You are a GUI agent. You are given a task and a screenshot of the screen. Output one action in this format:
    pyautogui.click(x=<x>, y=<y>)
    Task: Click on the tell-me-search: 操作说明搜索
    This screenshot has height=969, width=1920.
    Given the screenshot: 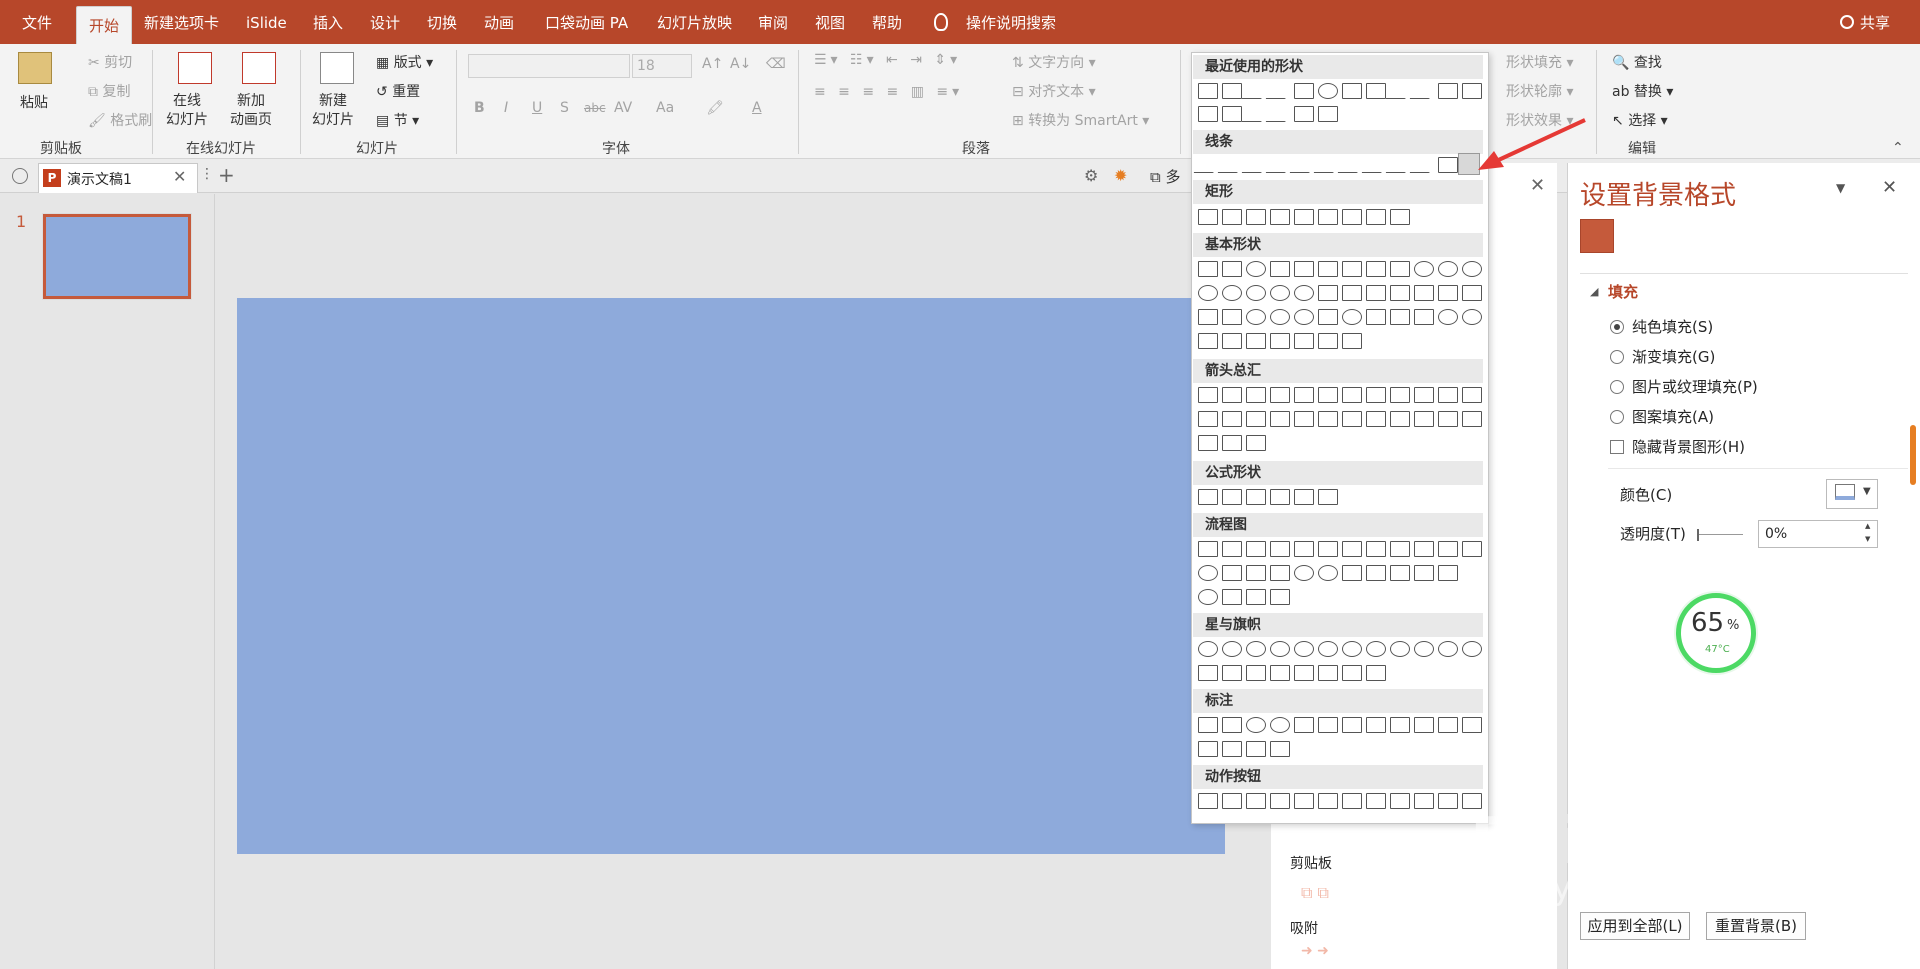 What is the action you would take?
    pyautogui.click(x=1011, y=22)
    